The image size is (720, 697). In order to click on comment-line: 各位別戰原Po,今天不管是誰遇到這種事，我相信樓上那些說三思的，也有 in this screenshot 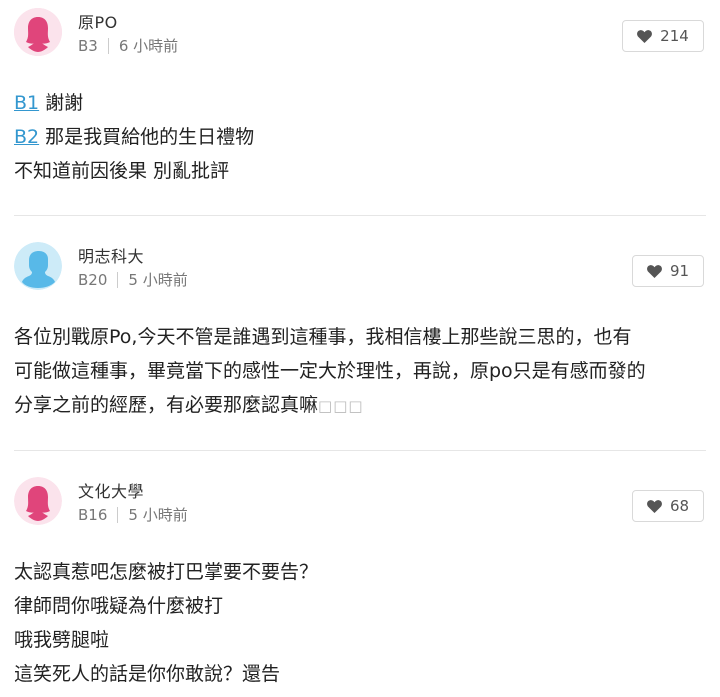, I will do `click(323, 337)`.